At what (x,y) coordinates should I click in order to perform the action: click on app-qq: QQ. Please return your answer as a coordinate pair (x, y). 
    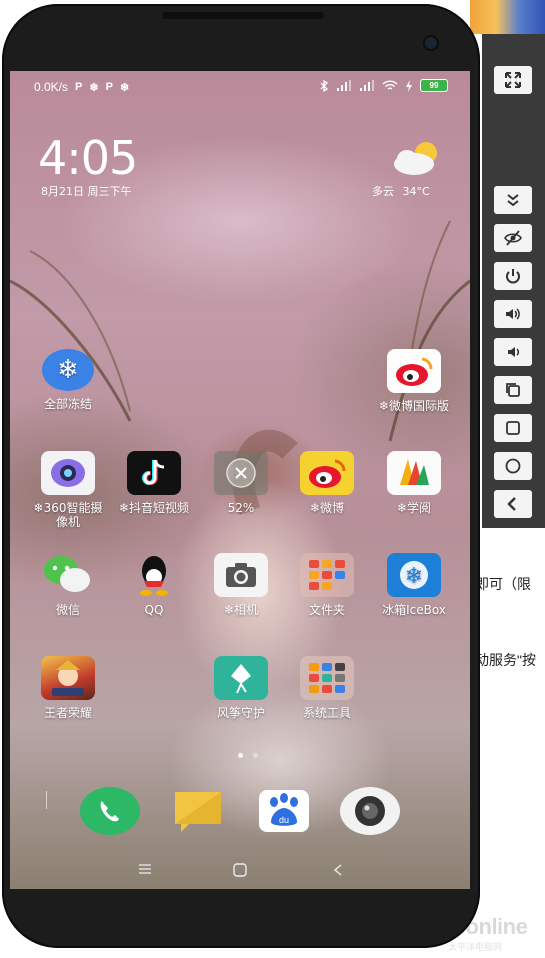
    Looking at the image, I should click on (154, 585).